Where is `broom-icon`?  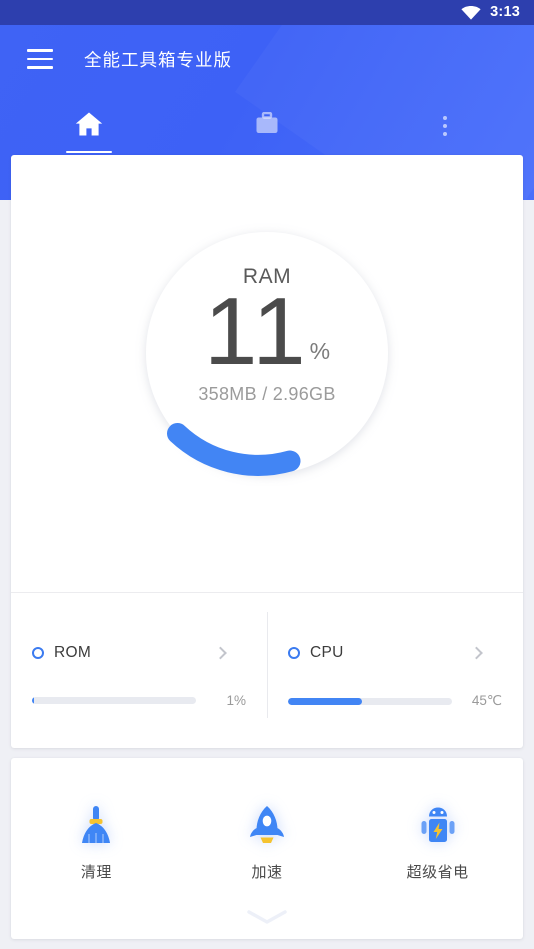
broom-icon is located at coordinates (96, 825).